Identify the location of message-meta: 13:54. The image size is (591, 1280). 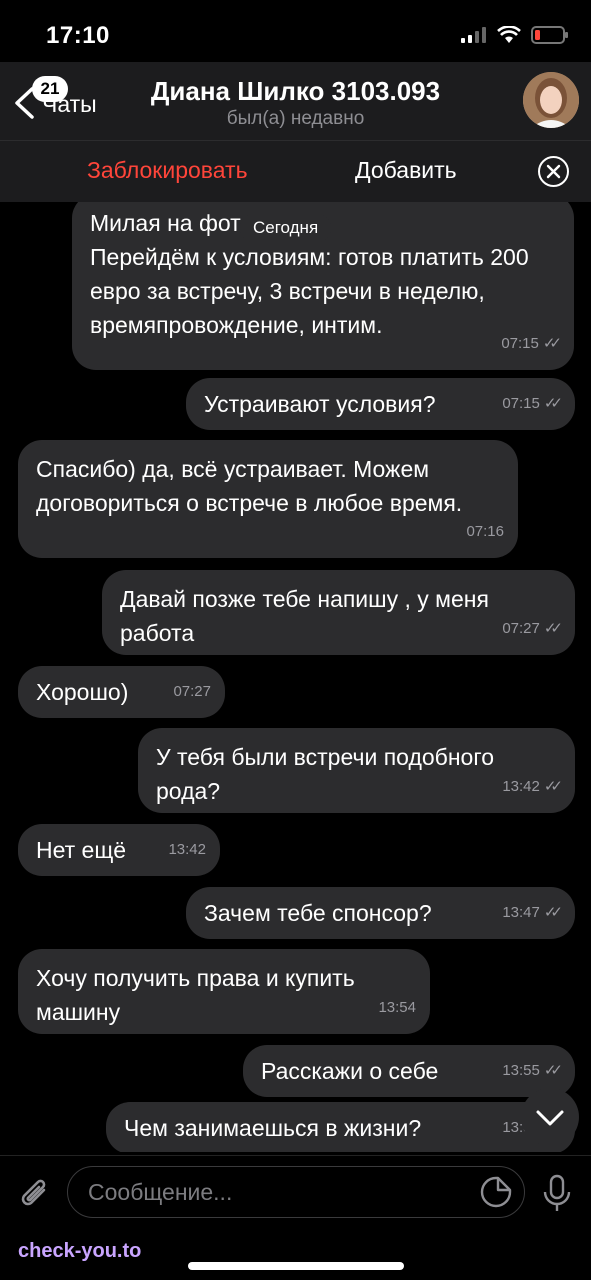
(397, 1008).